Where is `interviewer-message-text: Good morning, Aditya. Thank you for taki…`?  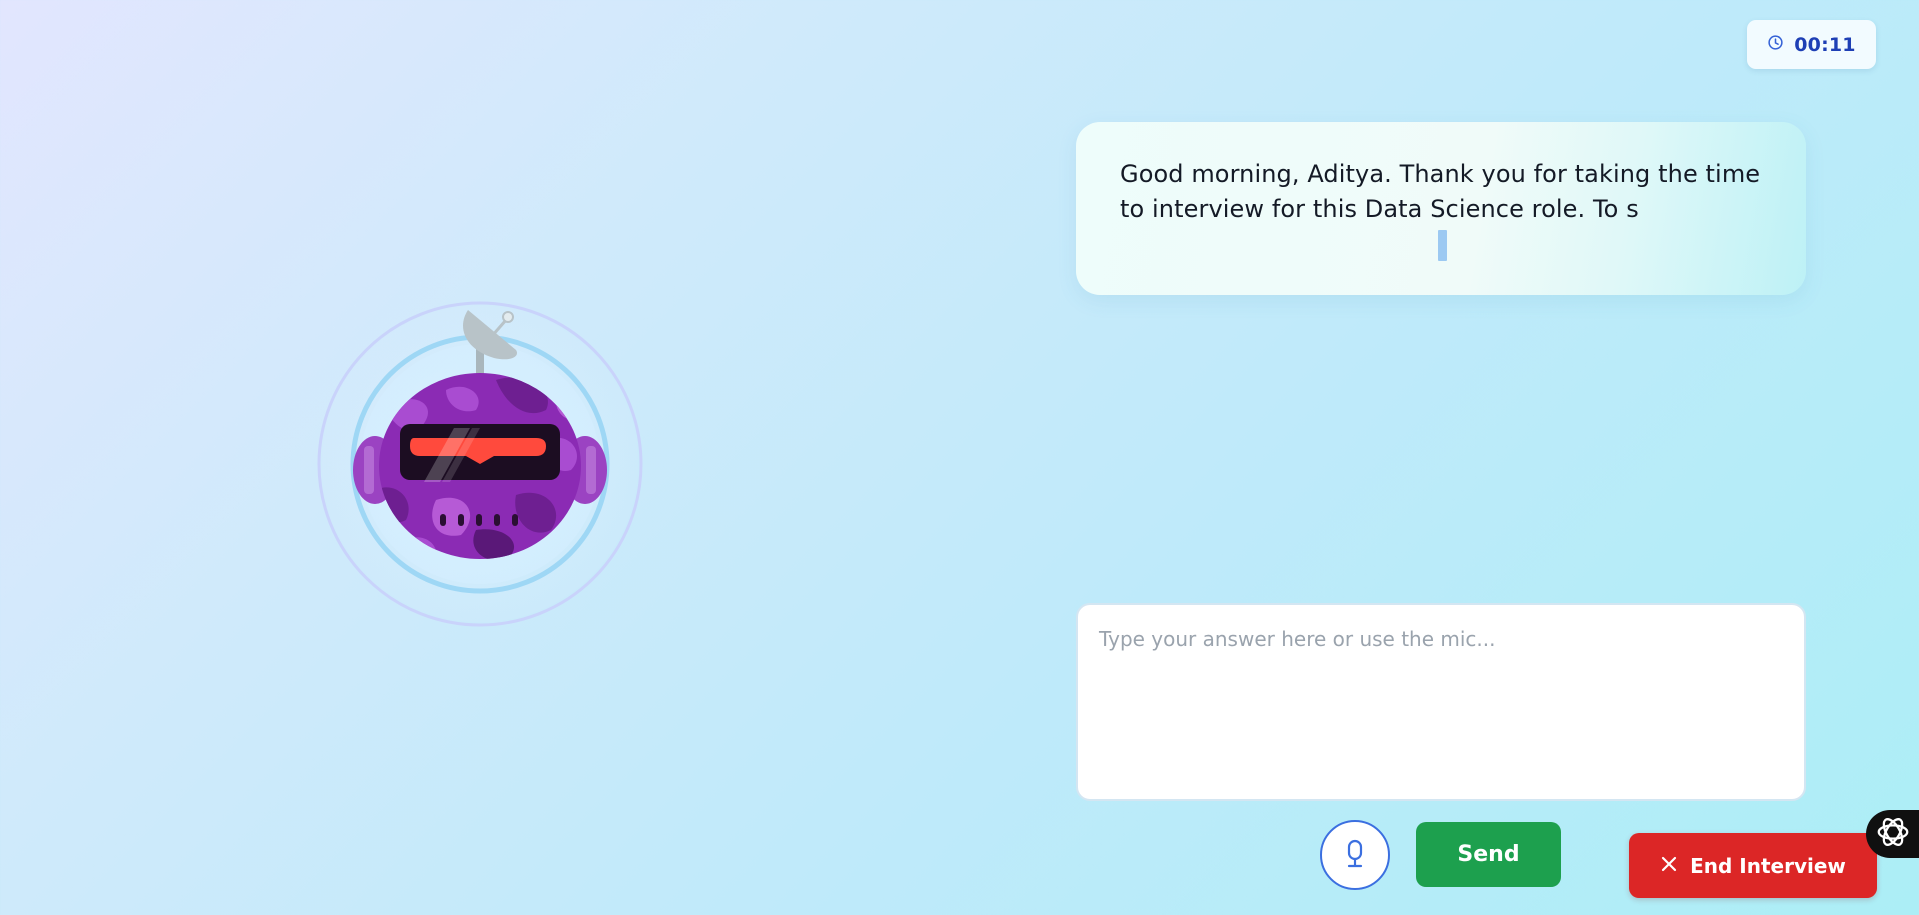 interviewer-message-text: Good morning, Aditya. Thank you for taki… is located at coordinates (1440, 191).